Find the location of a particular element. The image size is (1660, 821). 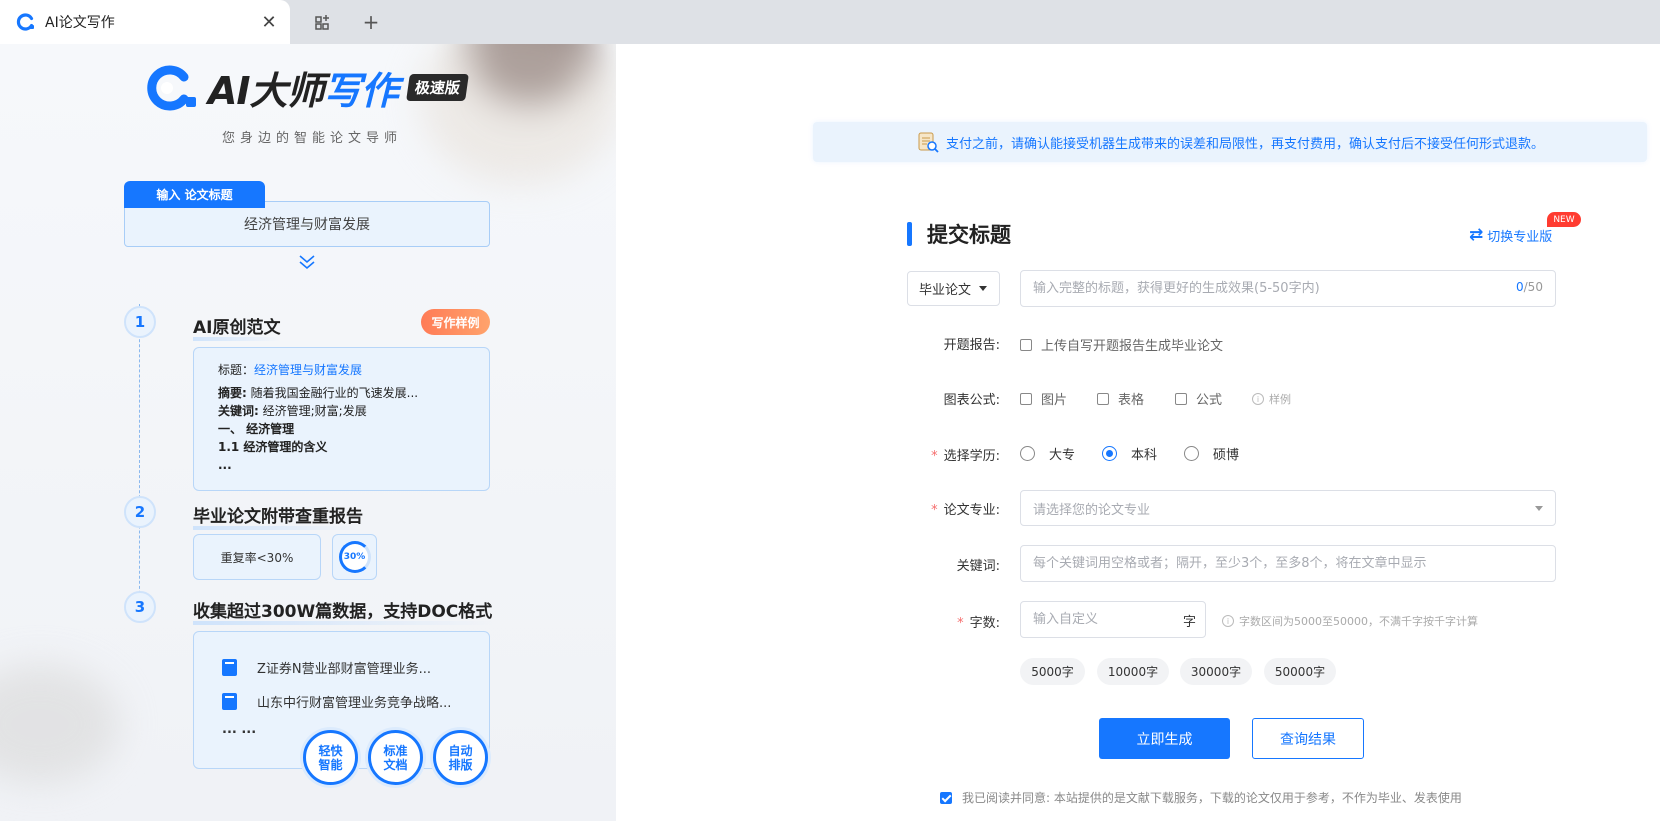

generate-button: 立即生成 is located at coordinates (1164, 738).